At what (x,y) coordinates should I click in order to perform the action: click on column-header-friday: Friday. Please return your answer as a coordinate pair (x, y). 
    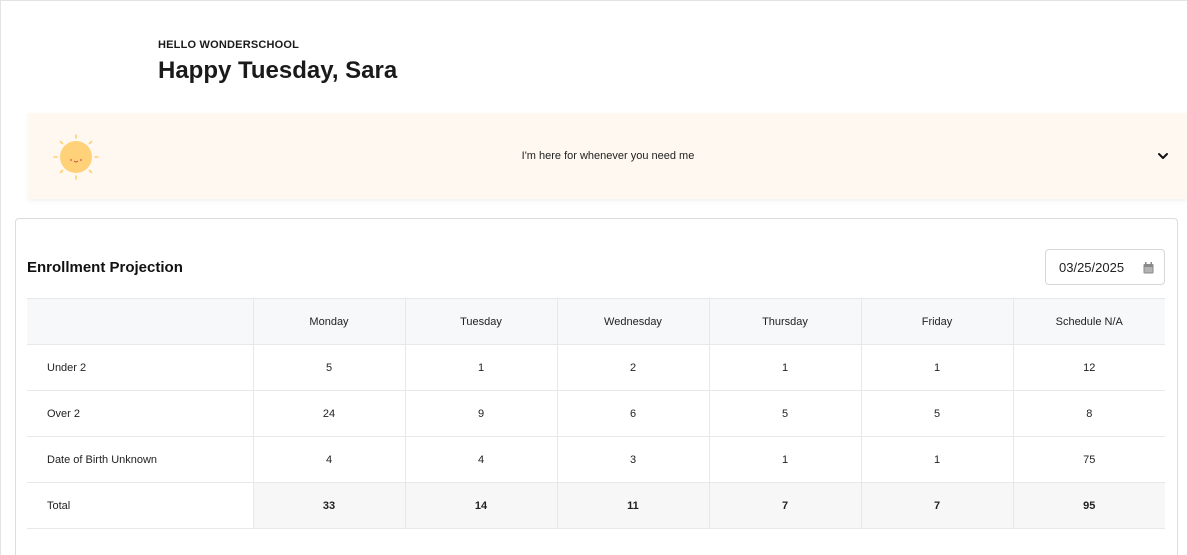
    Looking at the image, I should click on (936, 321).